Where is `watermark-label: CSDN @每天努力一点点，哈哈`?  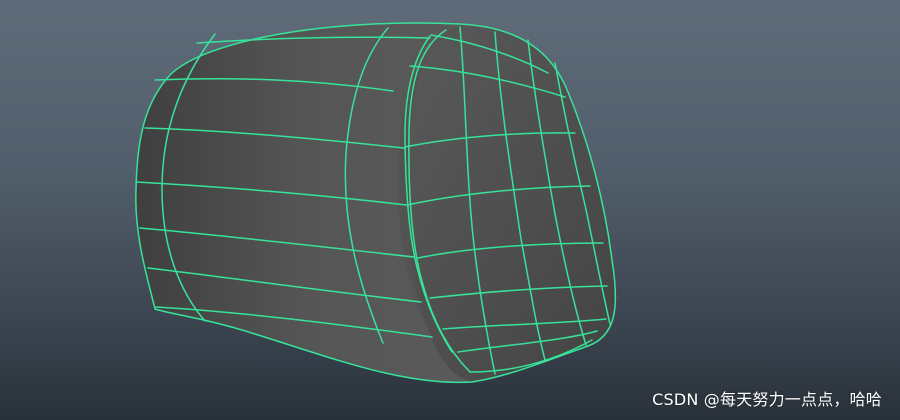 watermark-label: CSDN @每天努力一点点，哈哈 is located at coordinates (767, 399).